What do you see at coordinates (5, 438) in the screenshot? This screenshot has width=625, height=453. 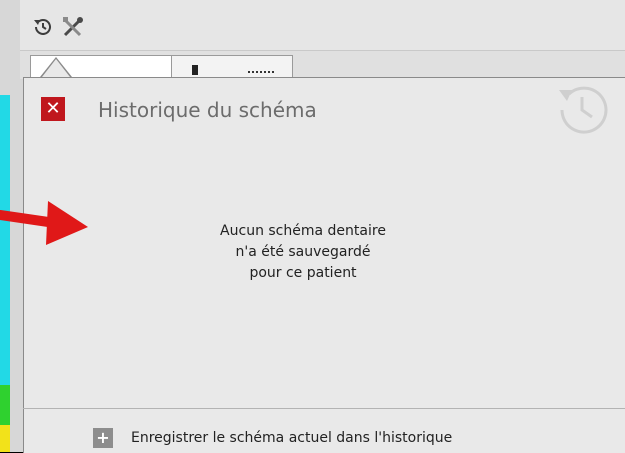 I see `color-bar-yellow` at bounding box center [5, 438].